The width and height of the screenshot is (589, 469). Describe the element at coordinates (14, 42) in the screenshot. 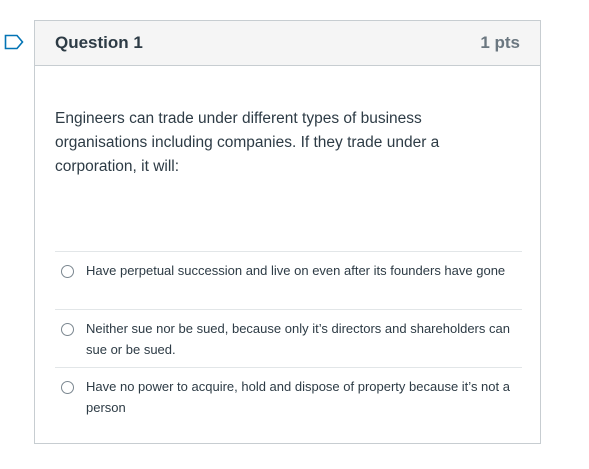

I see `flag-question-icon` at that location.